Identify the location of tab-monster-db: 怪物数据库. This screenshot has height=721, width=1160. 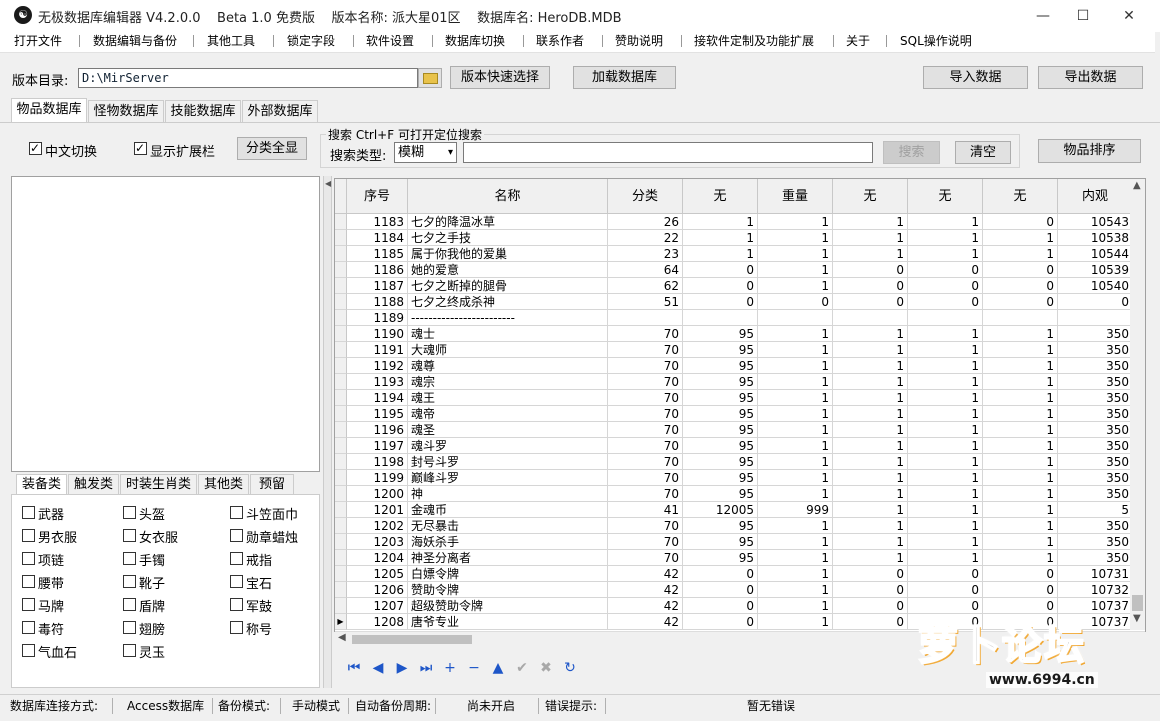
(126, 111).